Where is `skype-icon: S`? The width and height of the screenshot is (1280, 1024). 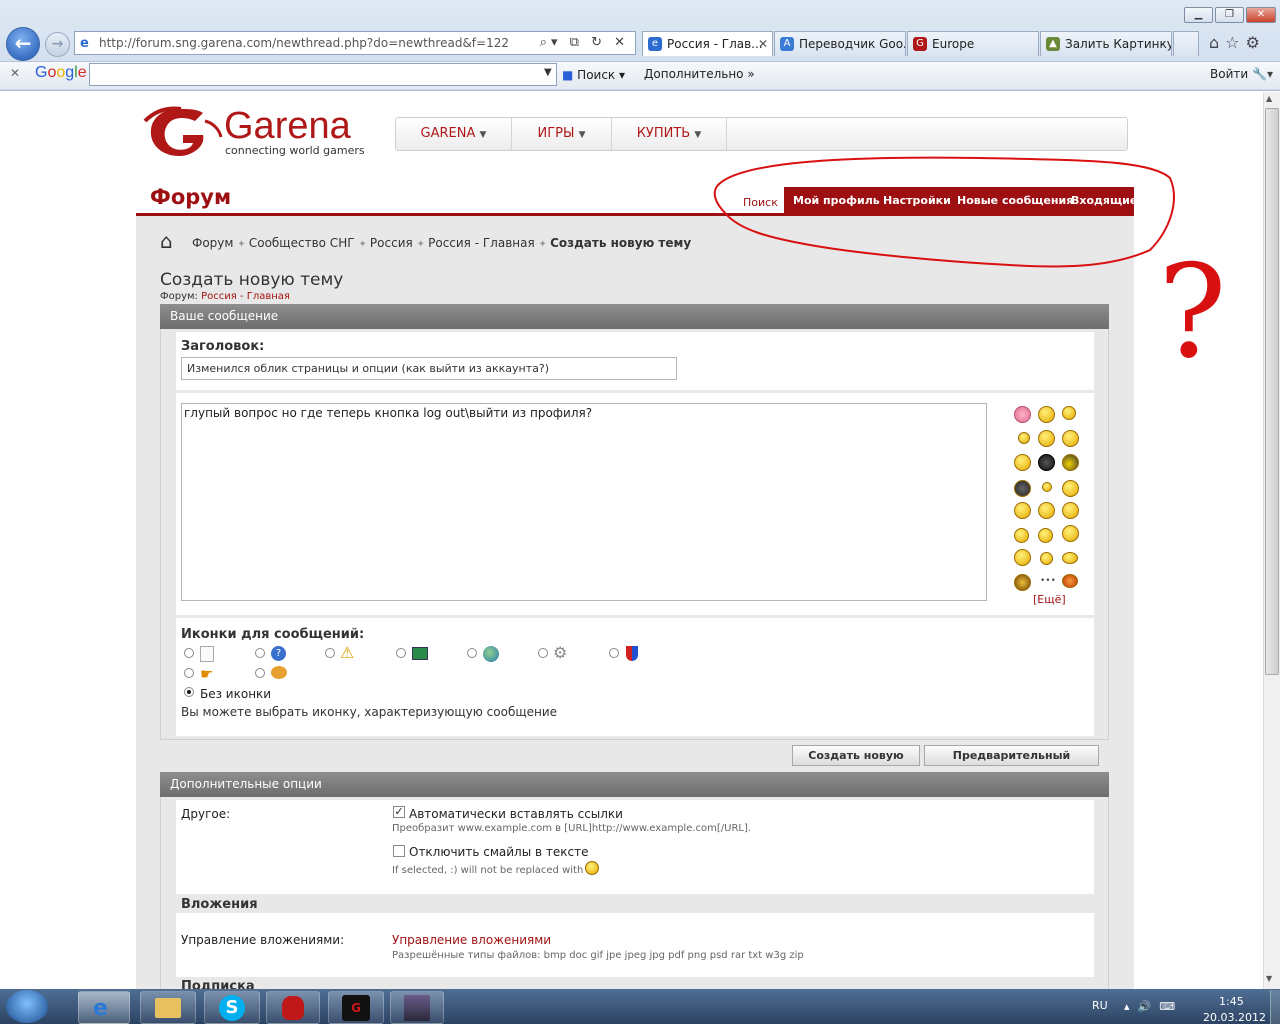
skype-icon: S is located at coordinates (232, 1008).